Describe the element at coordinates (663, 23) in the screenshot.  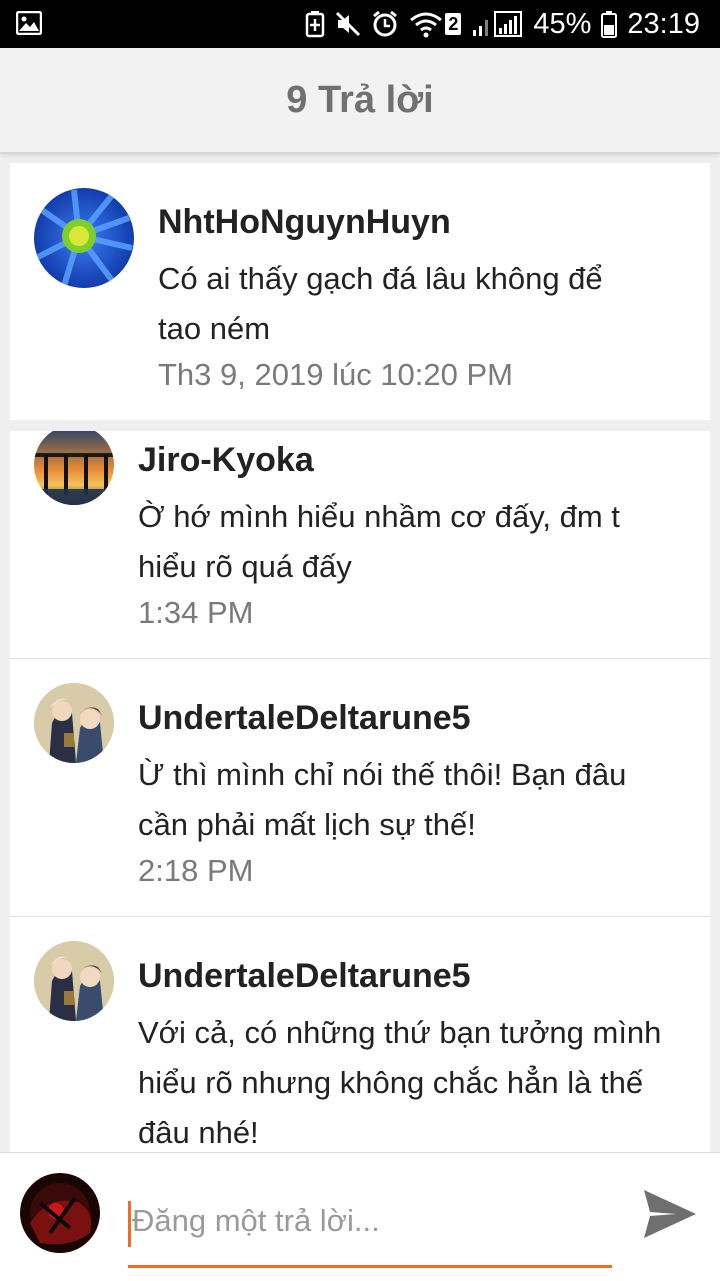
I see `clock: 23:19` at that location.